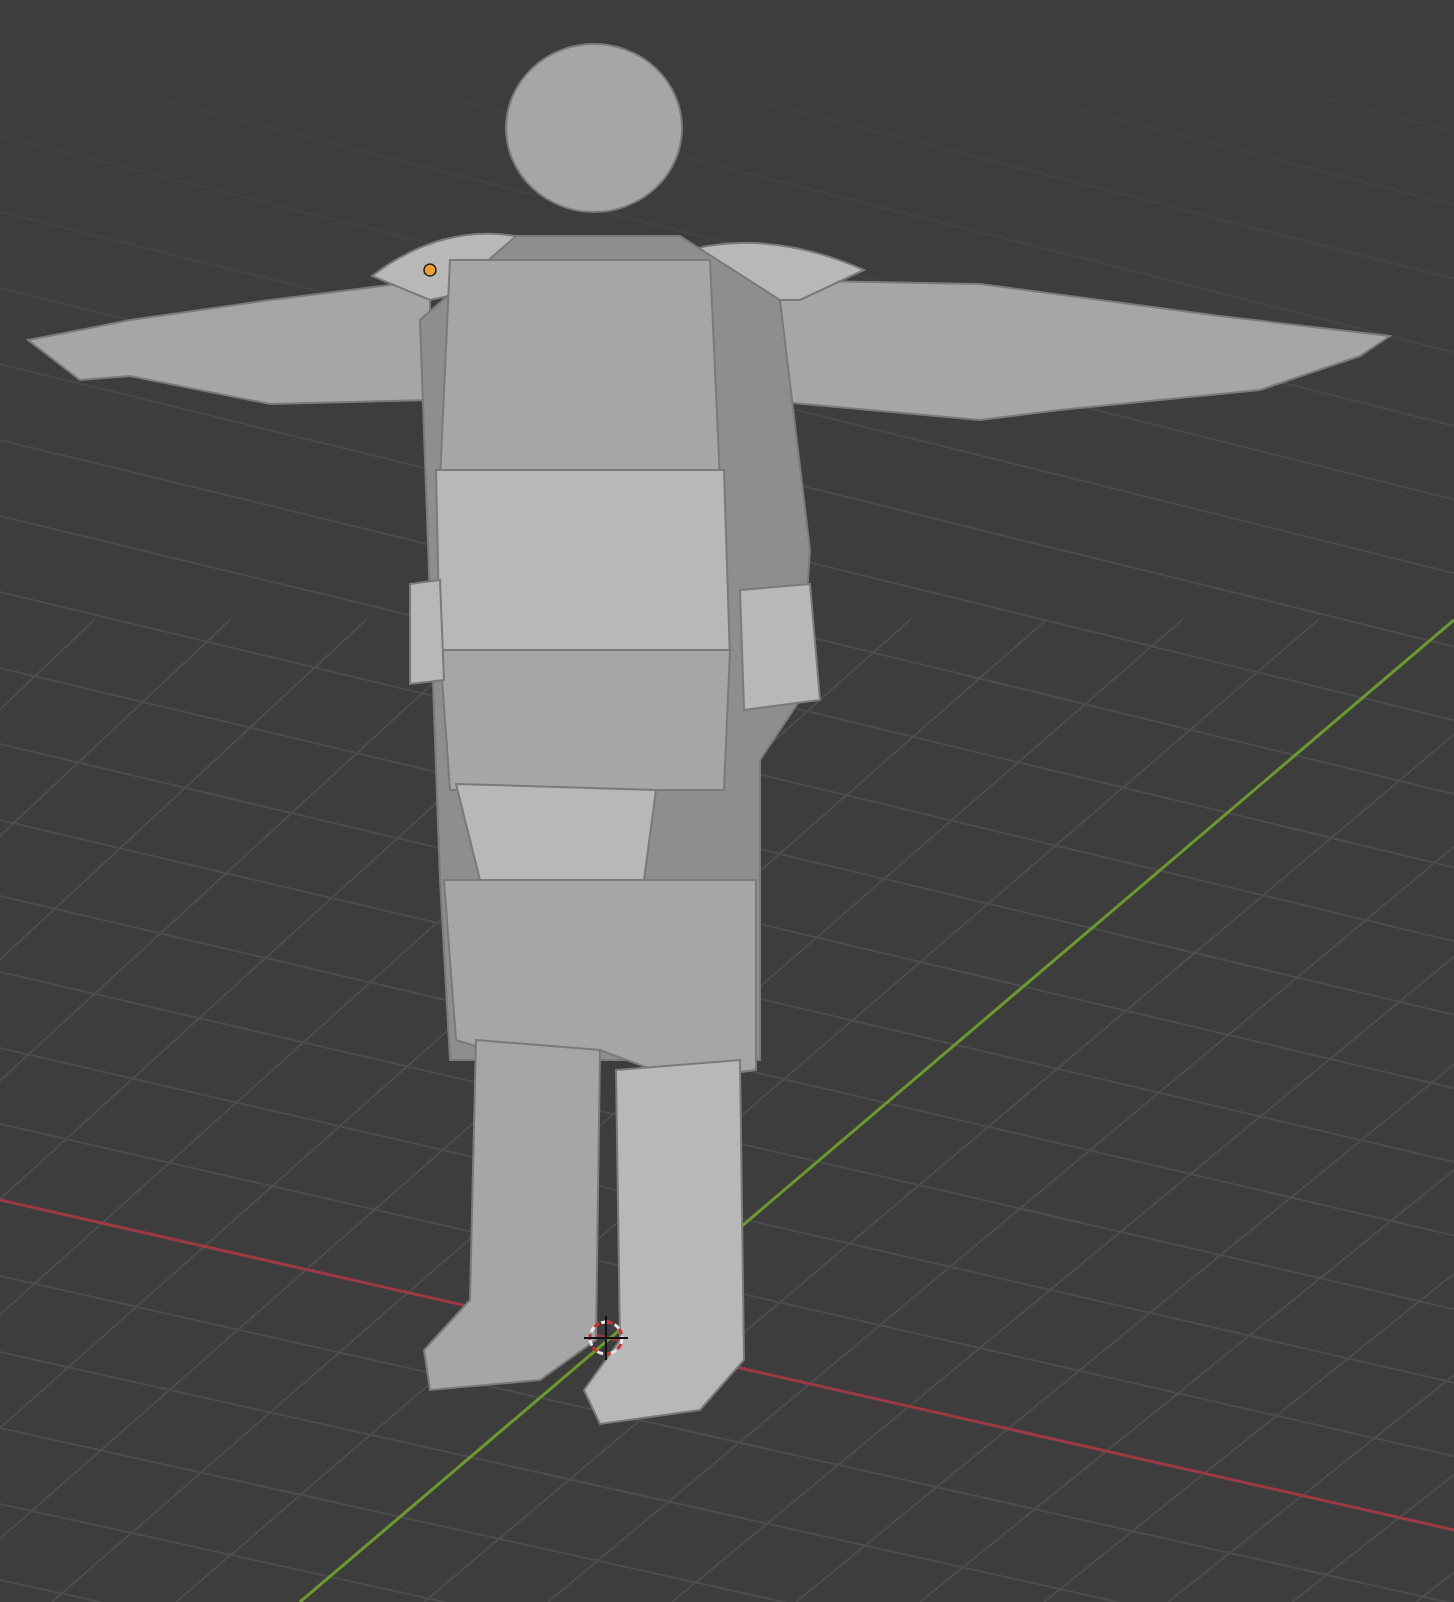 The width and height of the screenshot is (1454, 1602). What do you see at coordinates (606, 1338) in the screenshot?
I see `3d-cursor-icon` at bounding box center [606, 1338].